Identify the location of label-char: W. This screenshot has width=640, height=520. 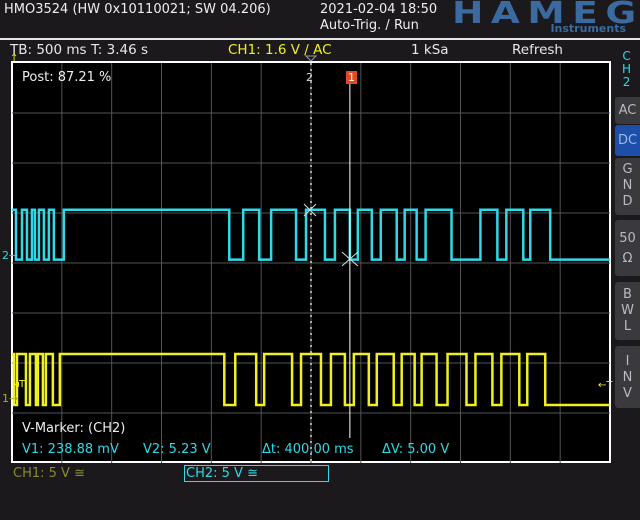
(627, 310).